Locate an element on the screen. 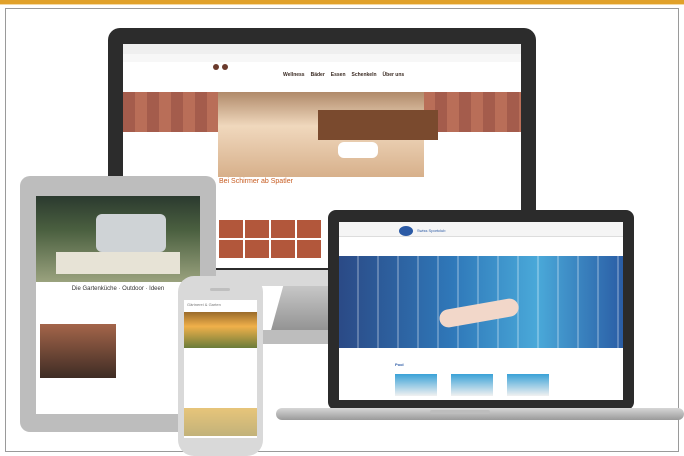 The width and height of the screenshot is (684, 456). section-heading: Bei Schirmer ab Spatler is located at coordinates (256, 181).